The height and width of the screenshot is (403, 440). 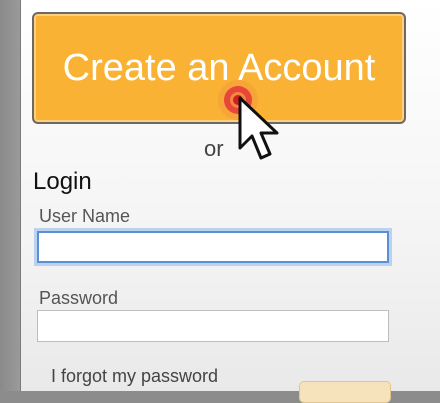 I want to click on login-button, so click(x=345, y=392).